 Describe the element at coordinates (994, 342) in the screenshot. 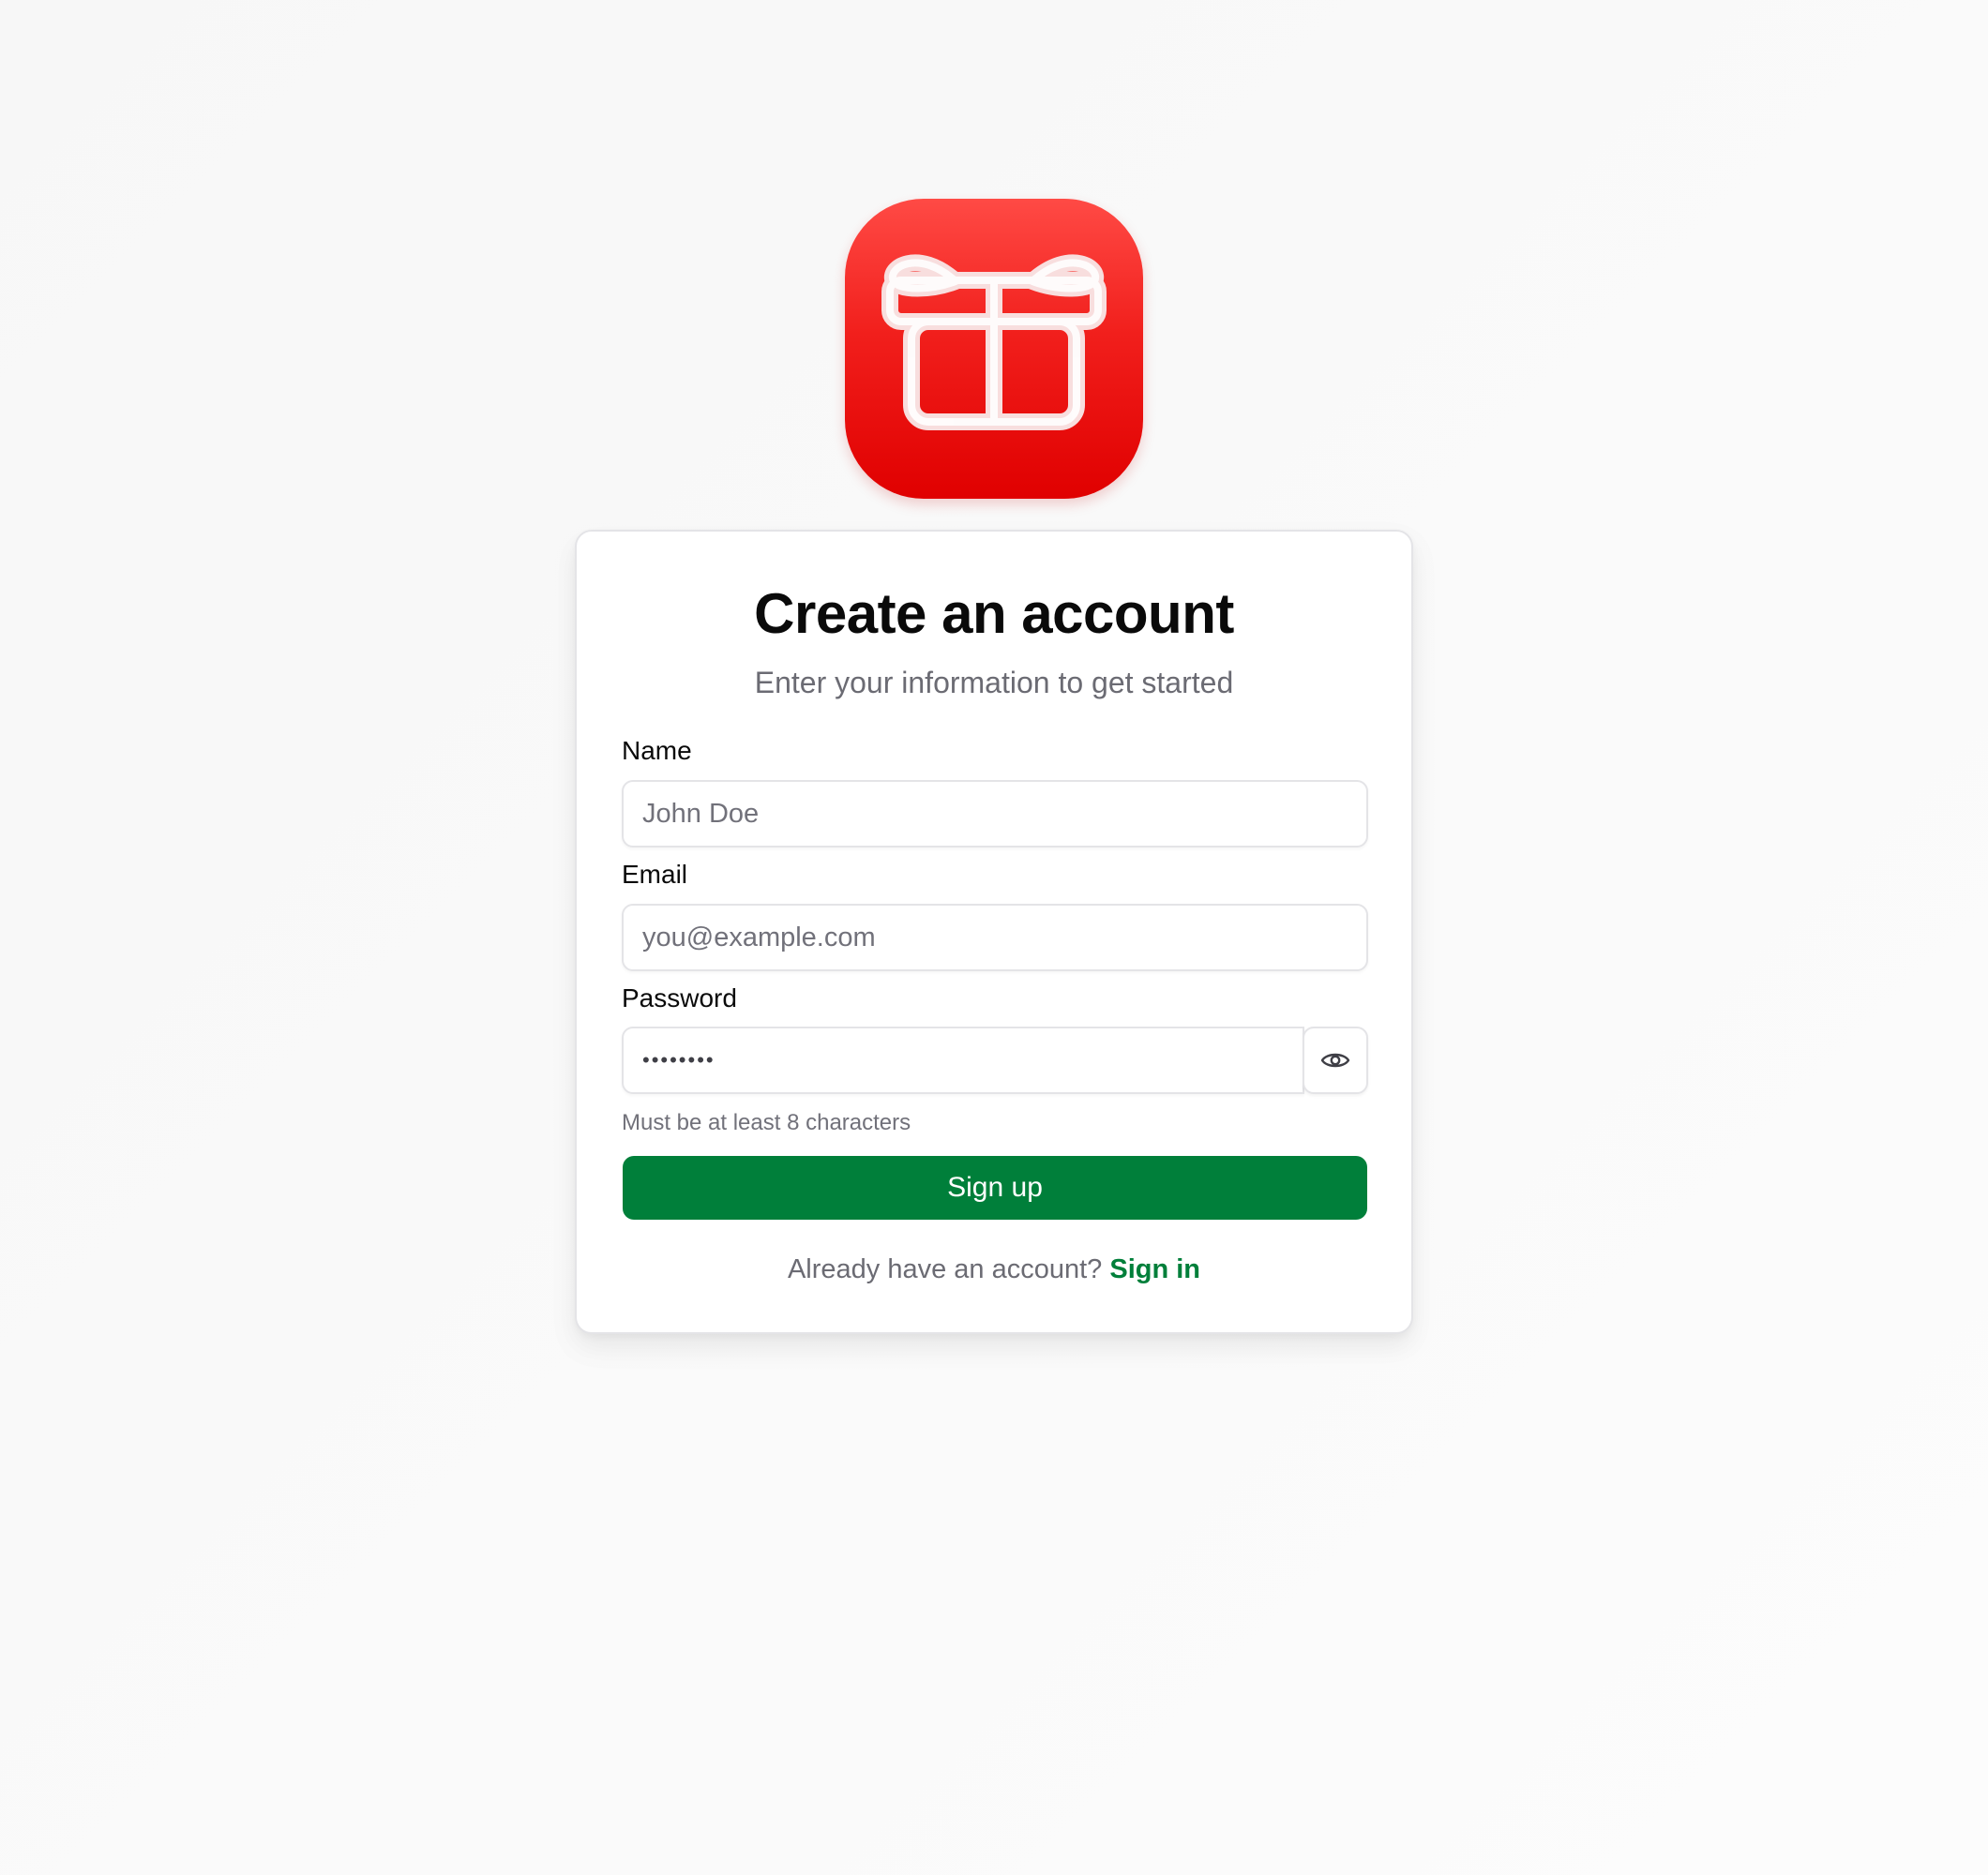

I see `gift-icon` at that location.